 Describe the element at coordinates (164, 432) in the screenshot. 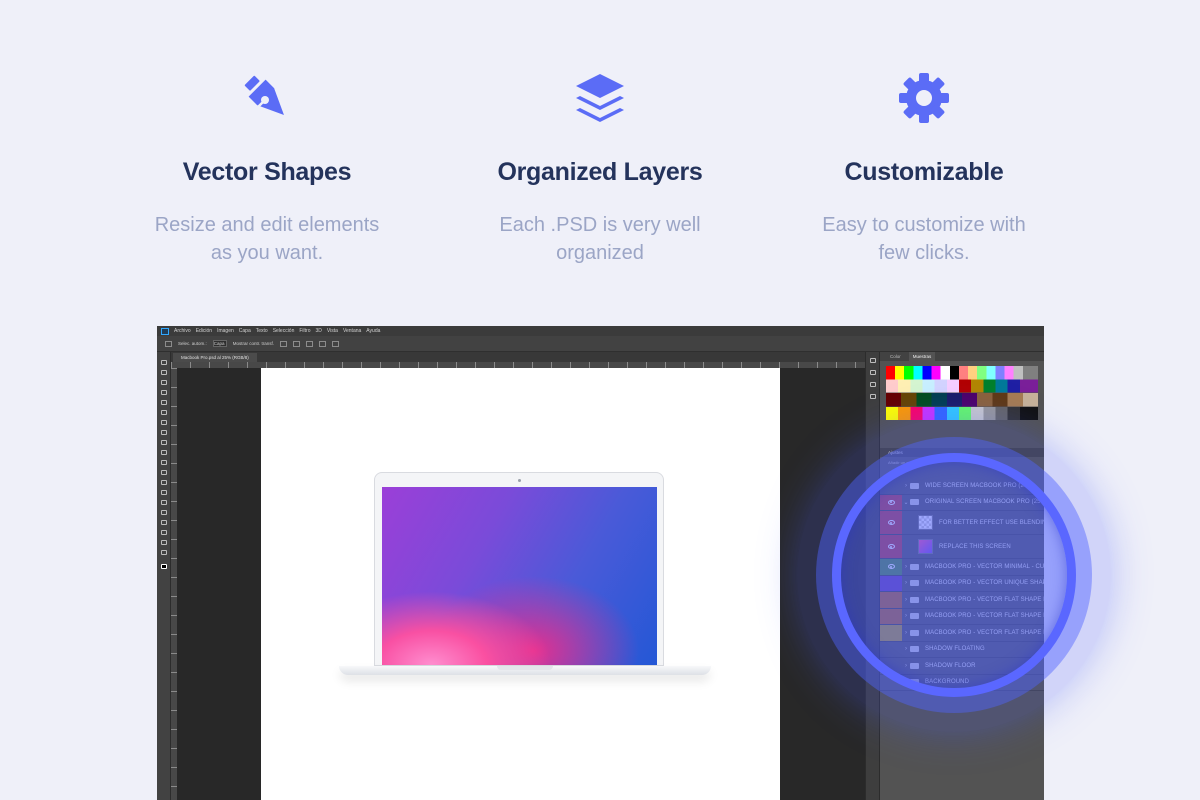

I see `brush-tool-icon` at that location.